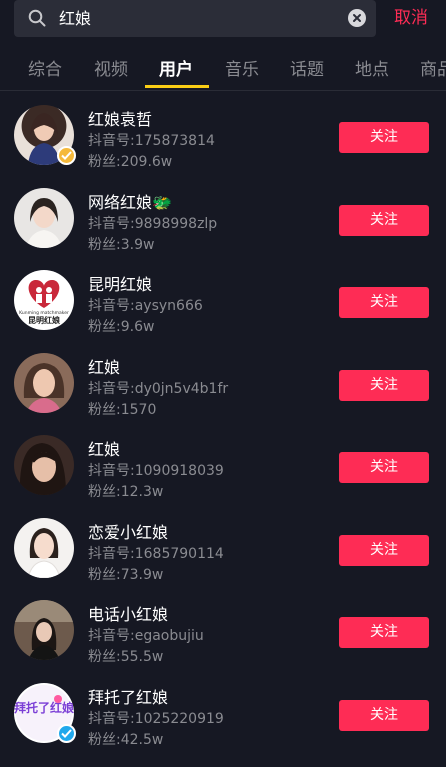 Image resolution: width=446 pixels, height=767 pixels. What do you see at coordinates (242, 67) in the screenshot?
I see `tab-music: 音乐` at bounding box center [242, 67].